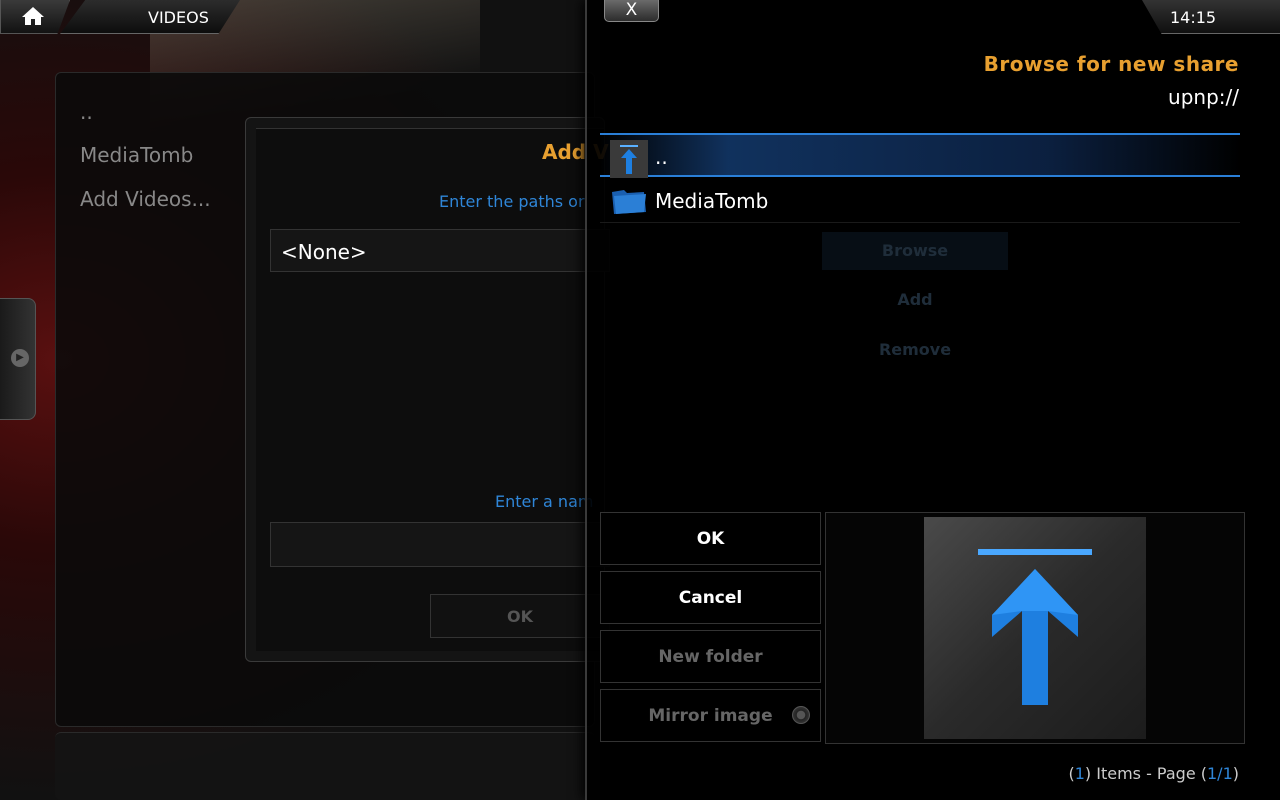  I want to click on chevron-right-icon: ▶, so click(20, 358).